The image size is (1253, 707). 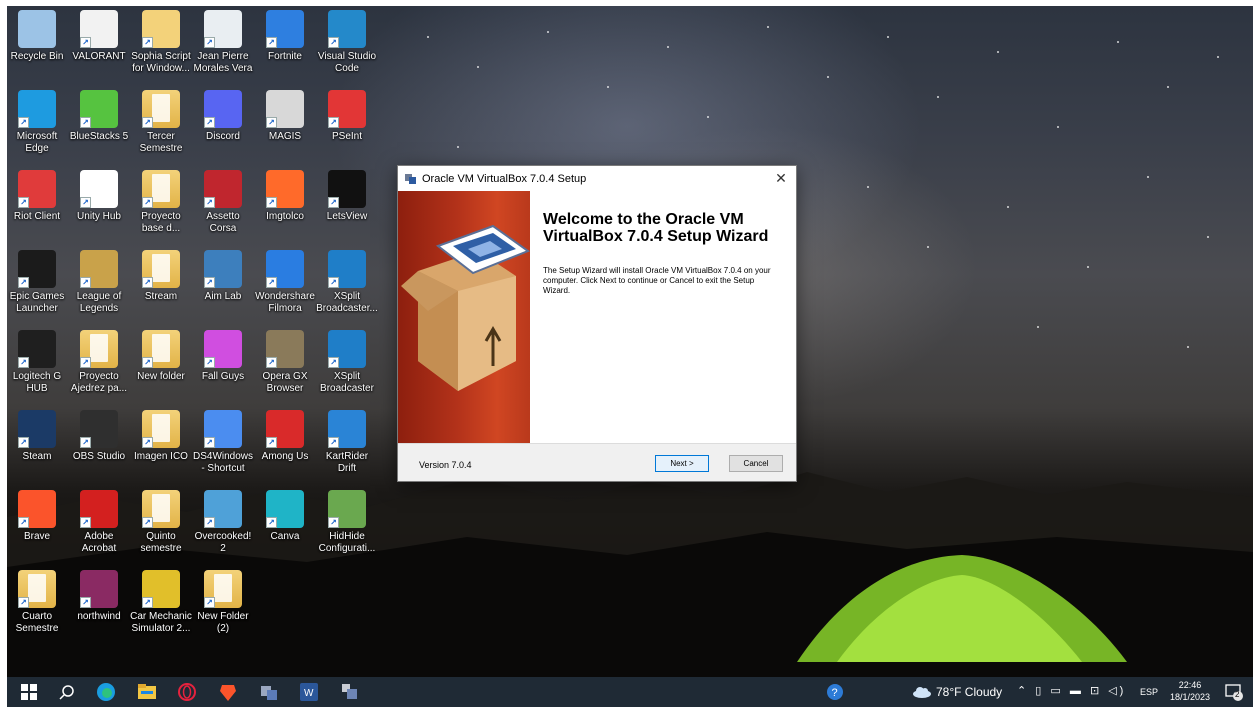 What do you see at coordinates (99, 282) in the screenshot?
I see `desktop-shortcut: ↗ League of Legends` at bounding box center [99, 282].